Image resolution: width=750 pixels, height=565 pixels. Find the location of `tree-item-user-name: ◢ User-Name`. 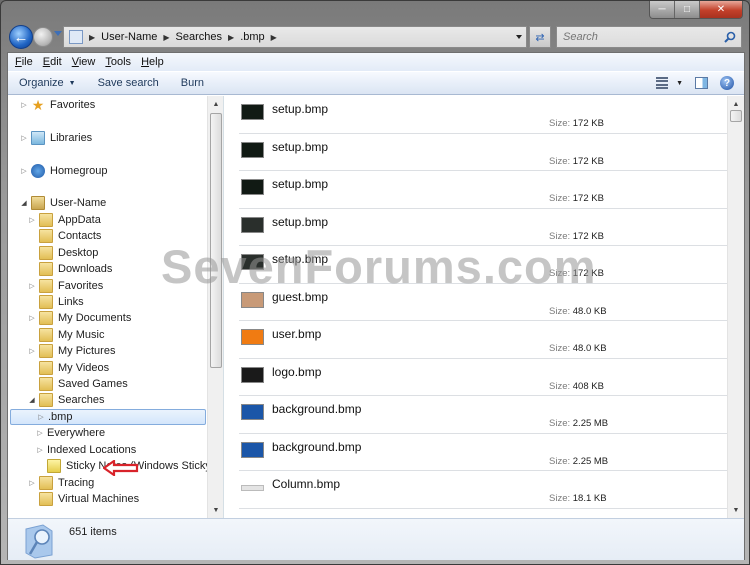

tree-item-user-name: ◢ User-Name is located at coordinates (63, 203).